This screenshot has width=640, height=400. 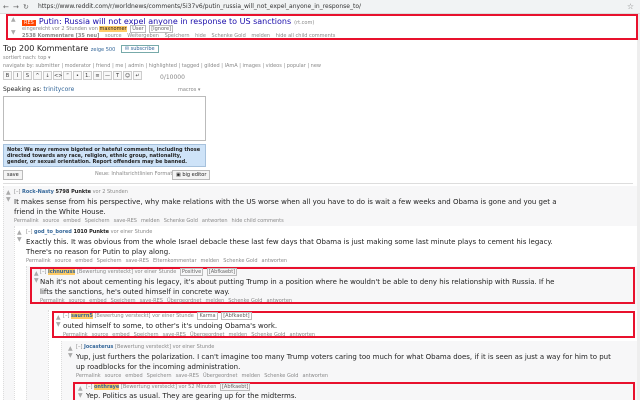 I want to click on back-icon: ←, so click(x=6, y=7).